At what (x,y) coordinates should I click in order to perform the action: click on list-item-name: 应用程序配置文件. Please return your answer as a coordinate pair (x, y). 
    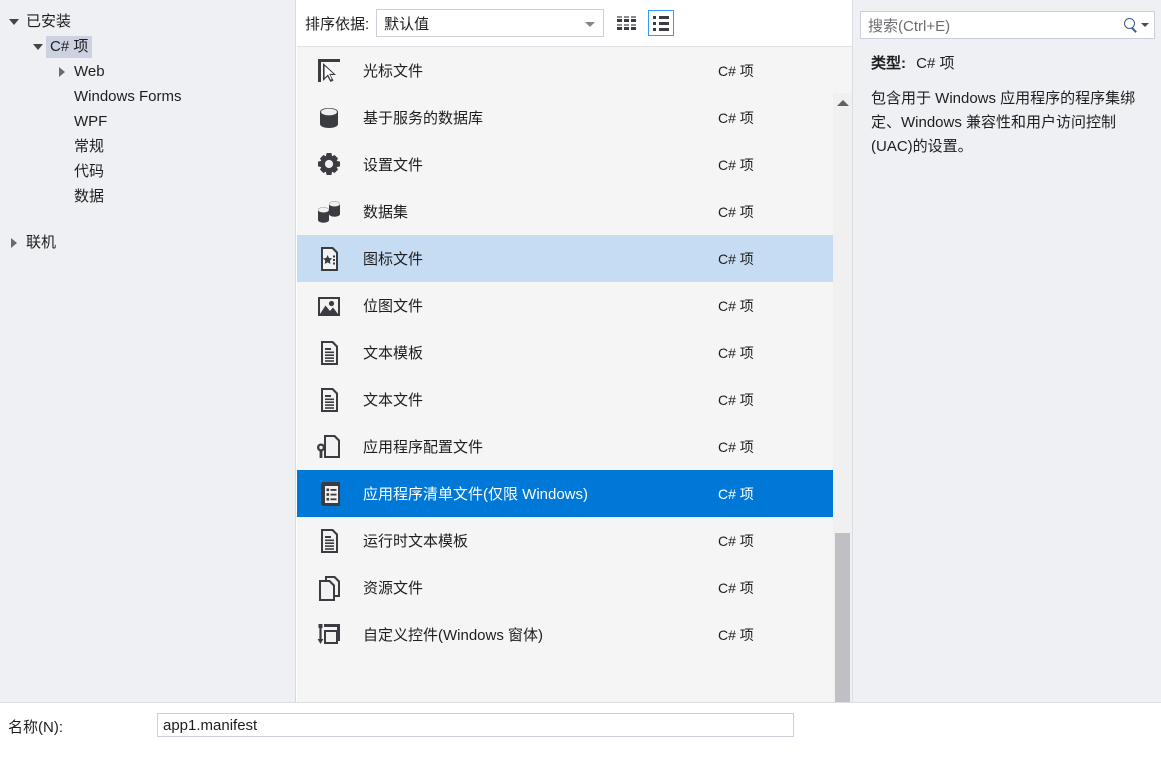
    Looking at the image, I should click on (423, 447).